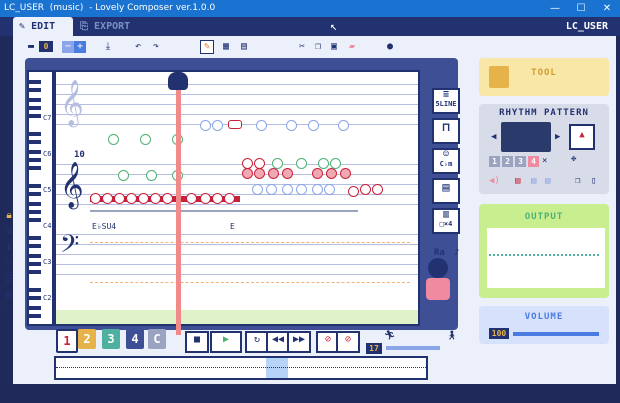  Describe the element at coordinates (197, 342) in the screenshot. I see `stop-button: ■` at that location.